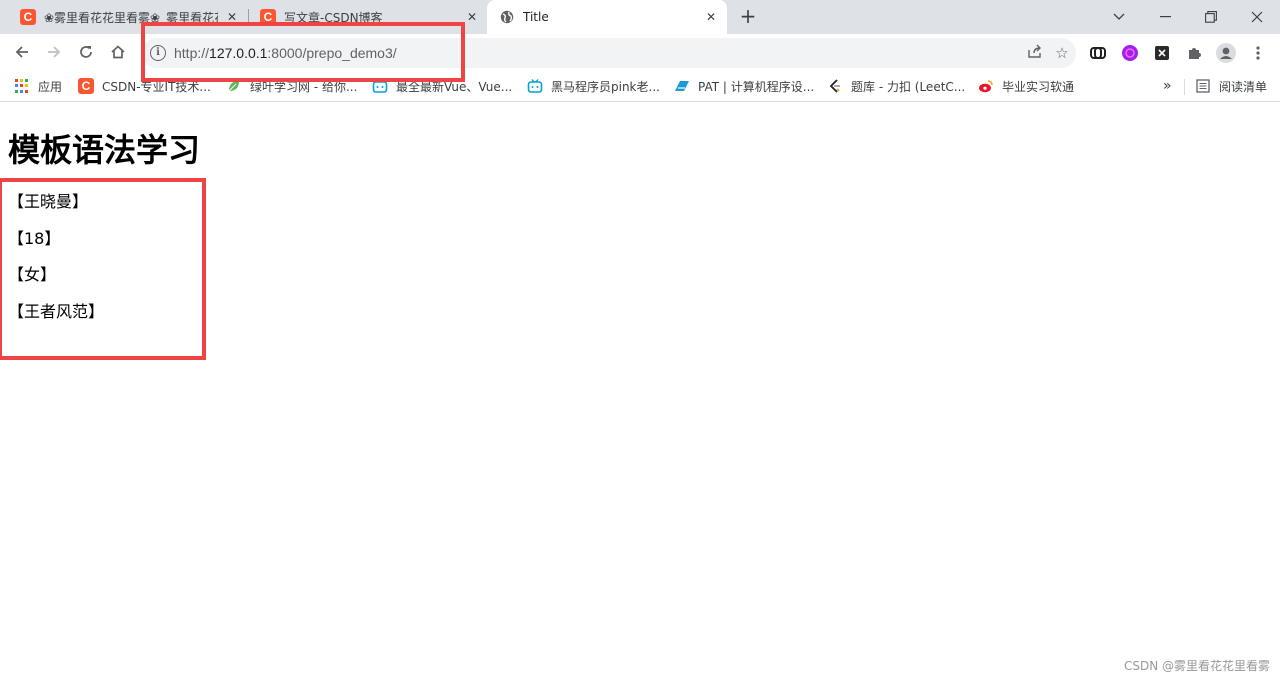  Describe the element at coordinates (1062, 53) in the screenshot. I see `bookmark-star-icon: ☆` at that location.